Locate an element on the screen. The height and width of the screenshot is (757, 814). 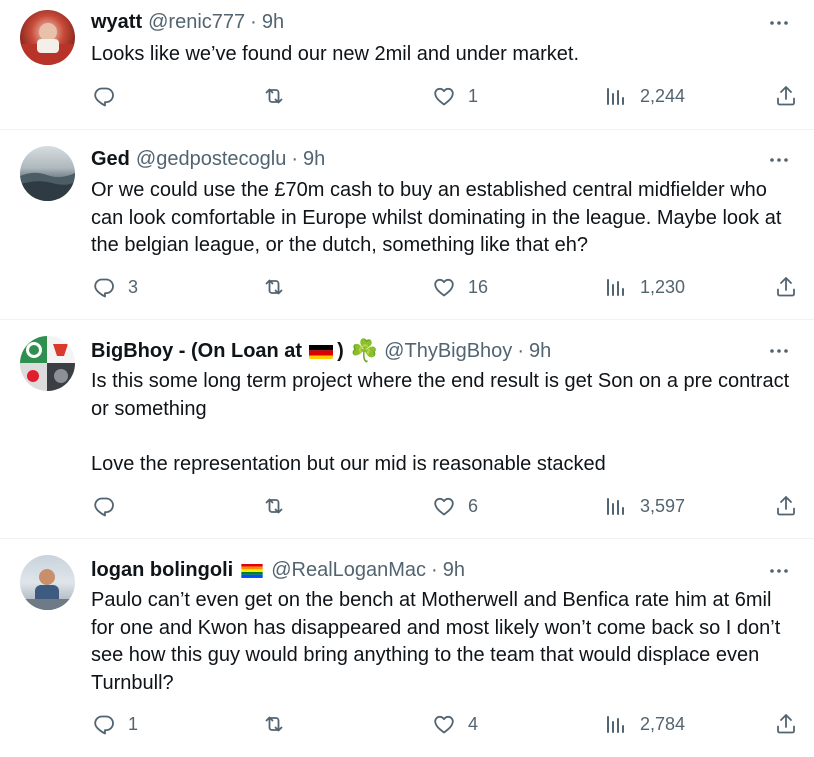
views-count: 3,597 is located at coordinates (663, 505).